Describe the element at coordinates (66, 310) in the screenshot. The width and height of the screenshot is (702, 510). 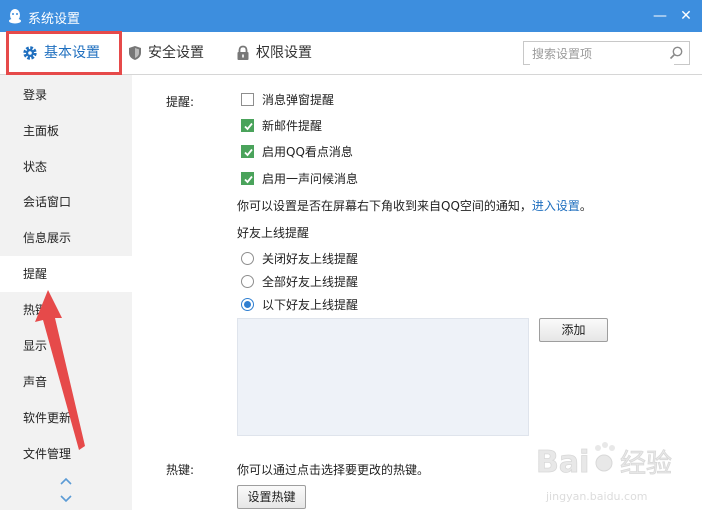
I see `sidebar-item-hotkey: 热键` at that location.